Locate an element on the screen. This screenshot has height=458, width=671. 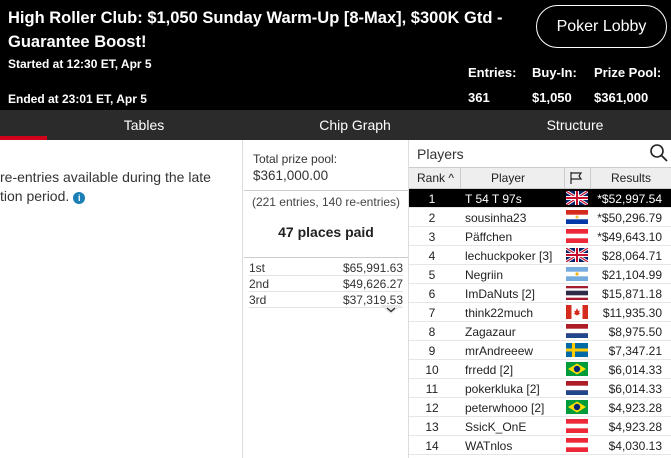
start-time: Started at 12:30 ET, Apr 5 is located at coordinates (80, 64).